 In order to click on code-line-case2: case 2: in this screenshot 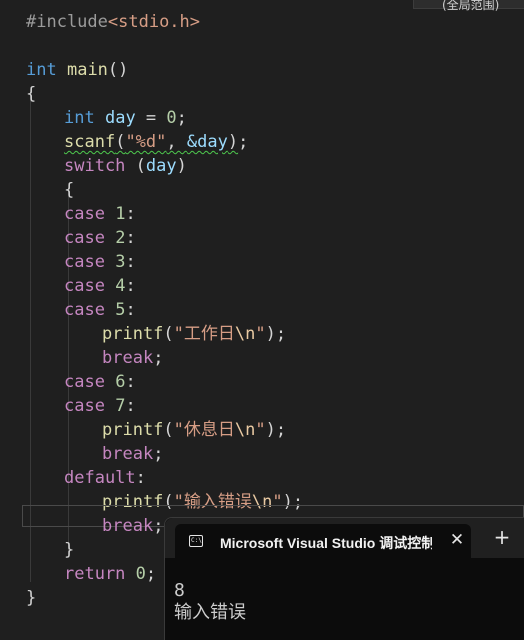, I will do `click(100, 238)`.